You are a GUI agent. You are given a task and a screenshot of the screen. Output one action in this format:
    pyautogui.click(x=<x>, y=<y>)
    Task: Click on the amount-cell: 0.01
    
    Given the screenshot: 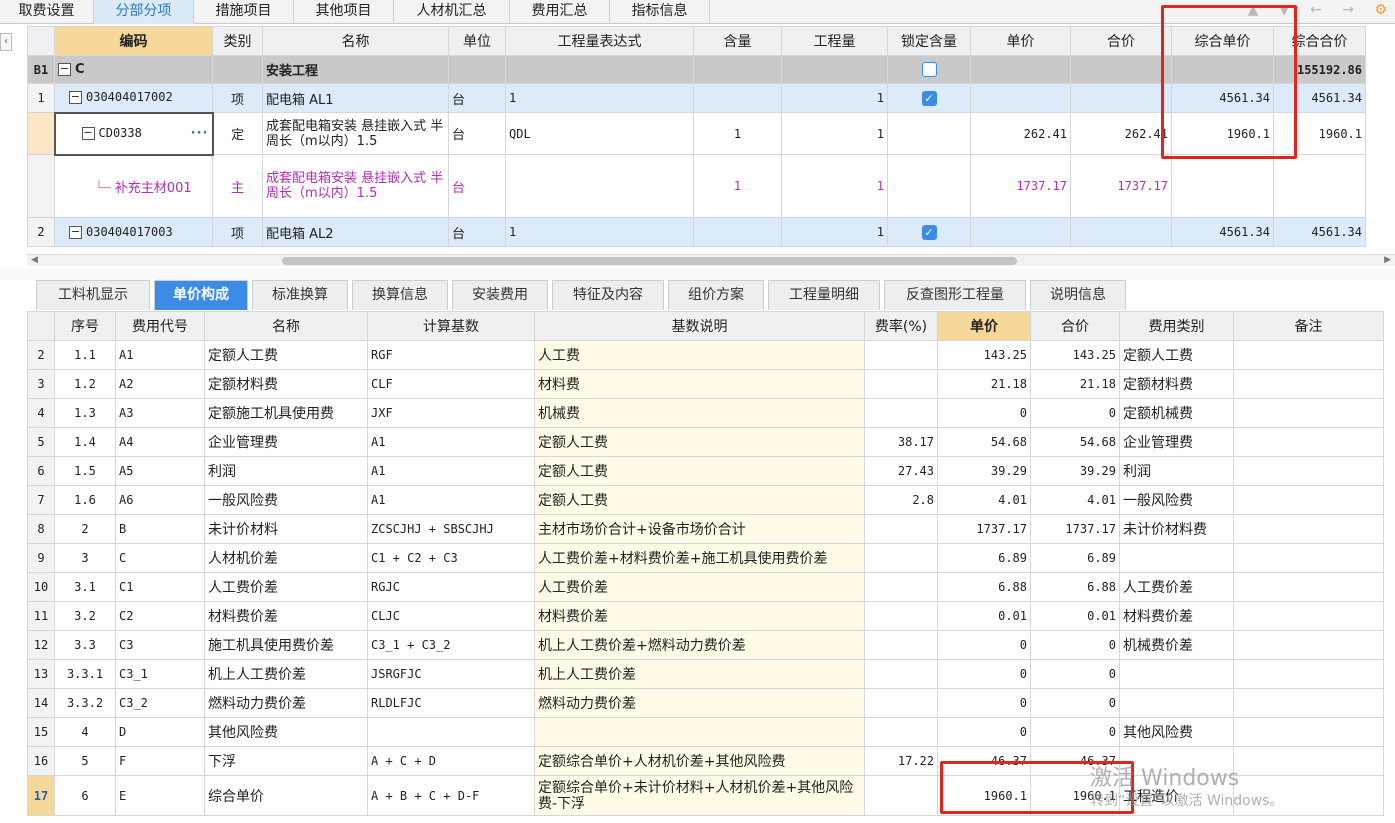 What is the action you would take?
    pyautogui.click(x=1075, y=616)
    